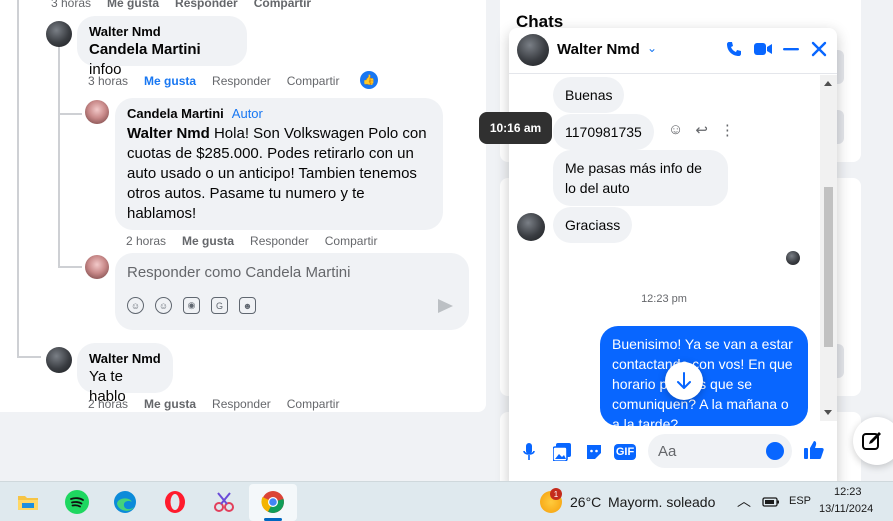  What do you see at coordinates (684, 381) in the screenshot?
I see `jump-to-bottom-button` at bounding box center [684, 381].